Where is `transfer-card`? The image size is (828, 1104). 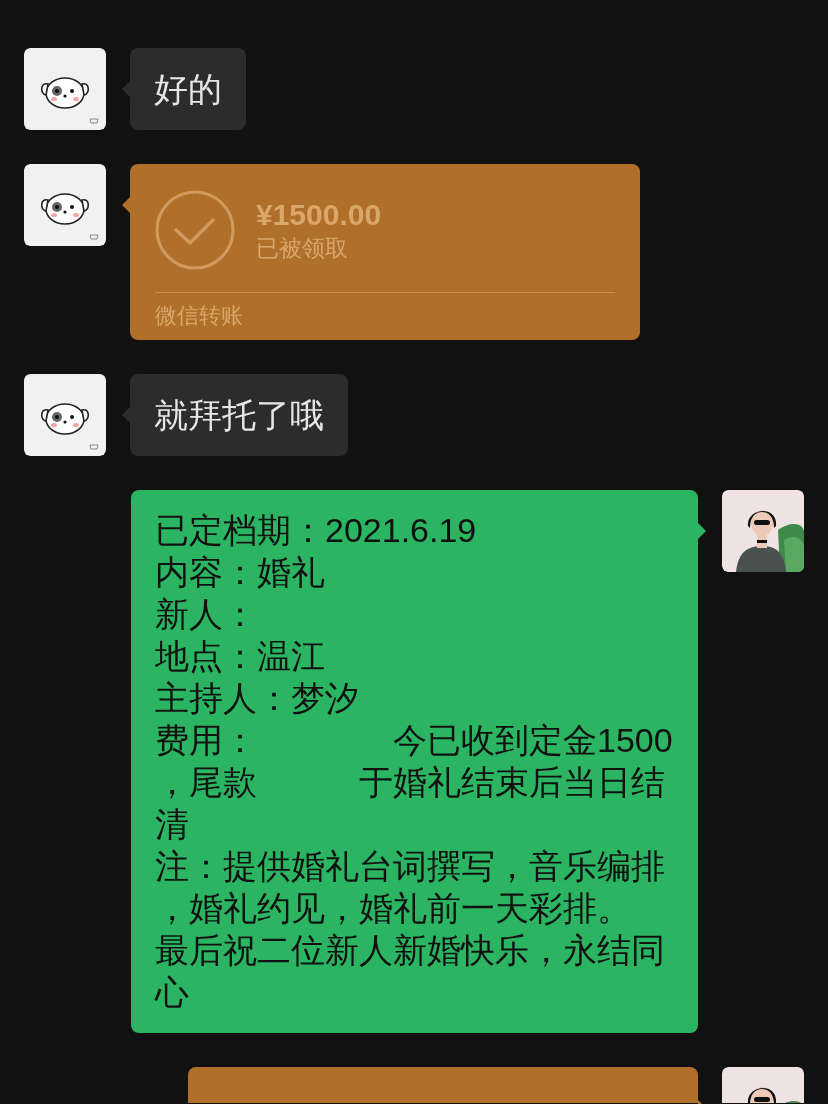 transfer-card is located at coordinates (443, 1085).